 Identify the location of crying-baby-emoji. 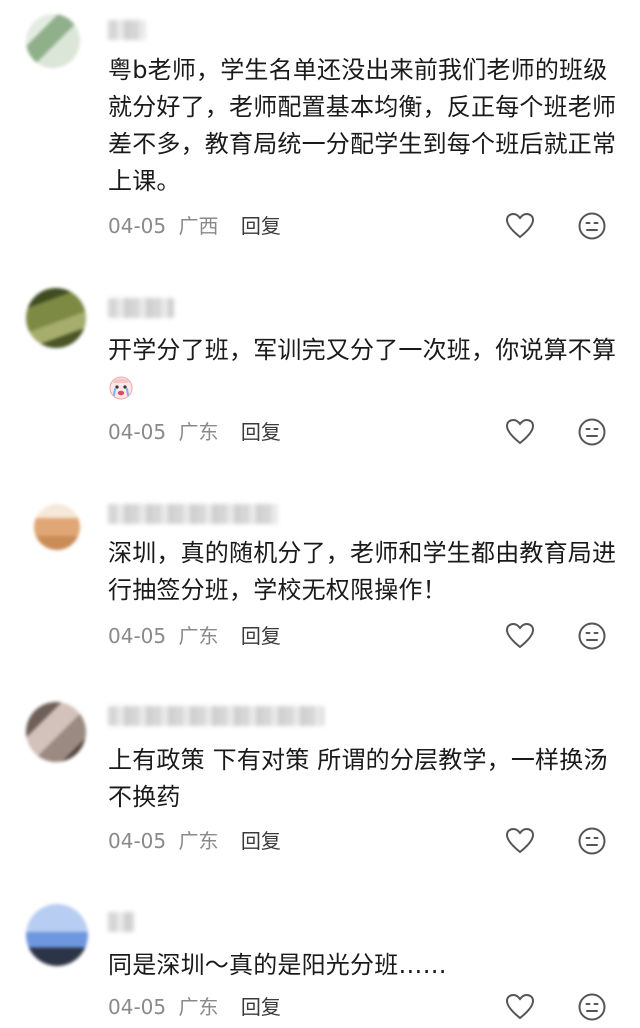
(121, 388).